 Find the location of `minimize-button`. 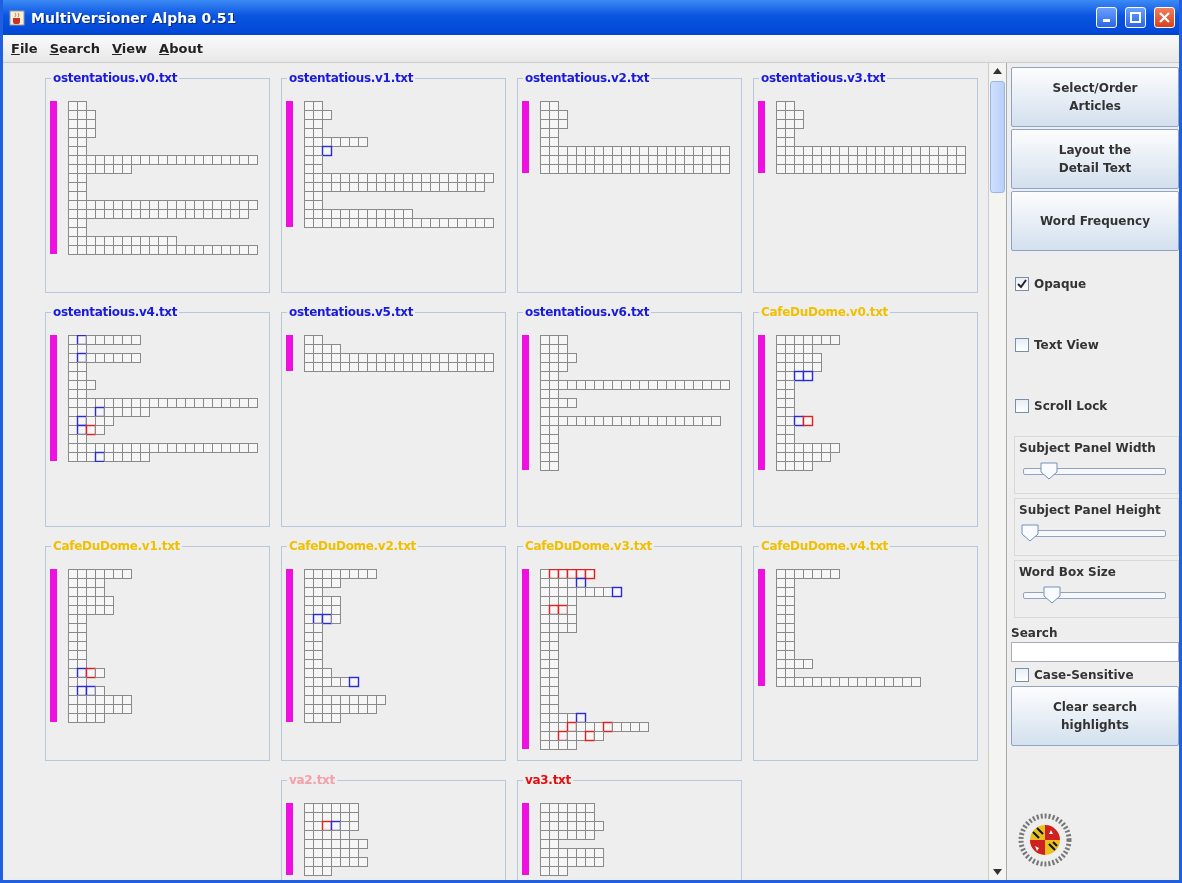

minimize-button is located at coordinates (1106, 17).